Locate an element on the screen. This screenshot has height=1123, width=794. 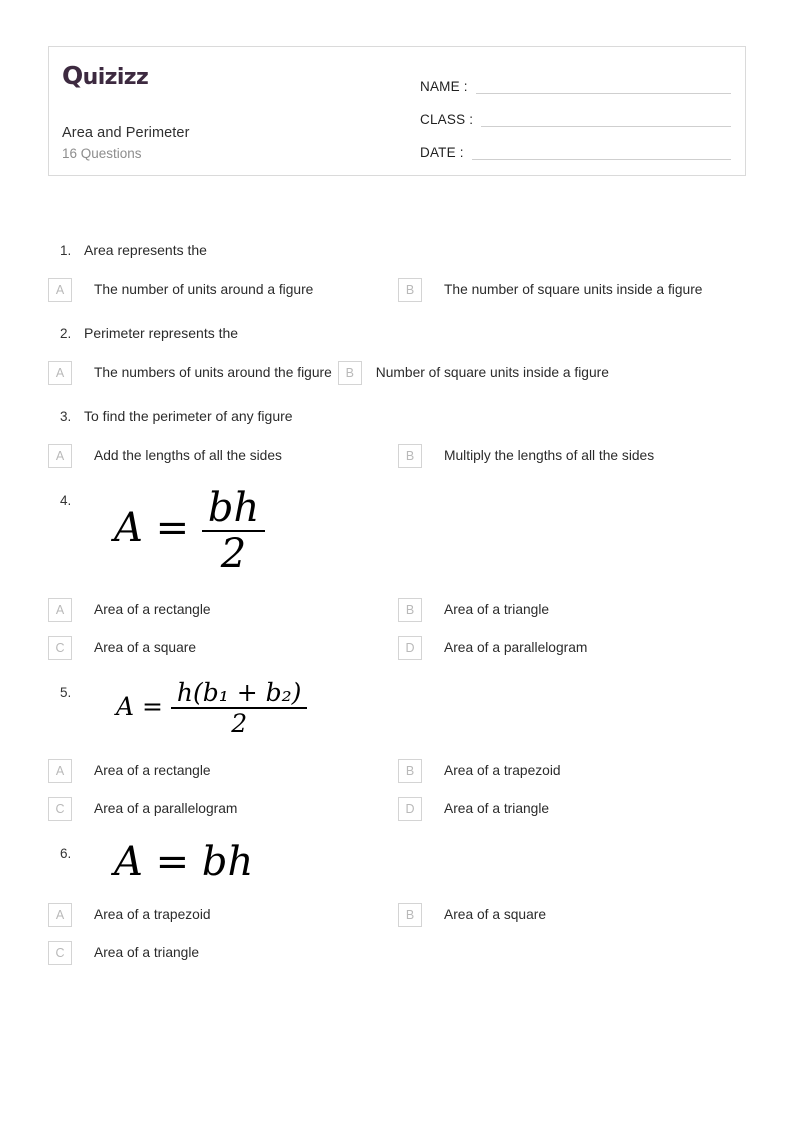
question-formula: A = h(b₁ + b₂) 2 is located at coordinates (196, 708).